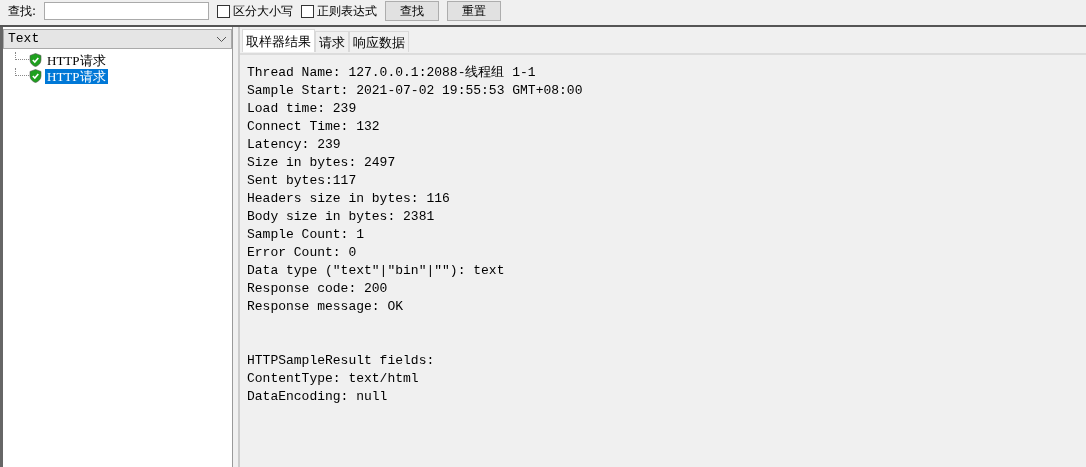  Describe the element at coordinates (412, 11) in the screenshot. I see `search-button: 查找` at that location.